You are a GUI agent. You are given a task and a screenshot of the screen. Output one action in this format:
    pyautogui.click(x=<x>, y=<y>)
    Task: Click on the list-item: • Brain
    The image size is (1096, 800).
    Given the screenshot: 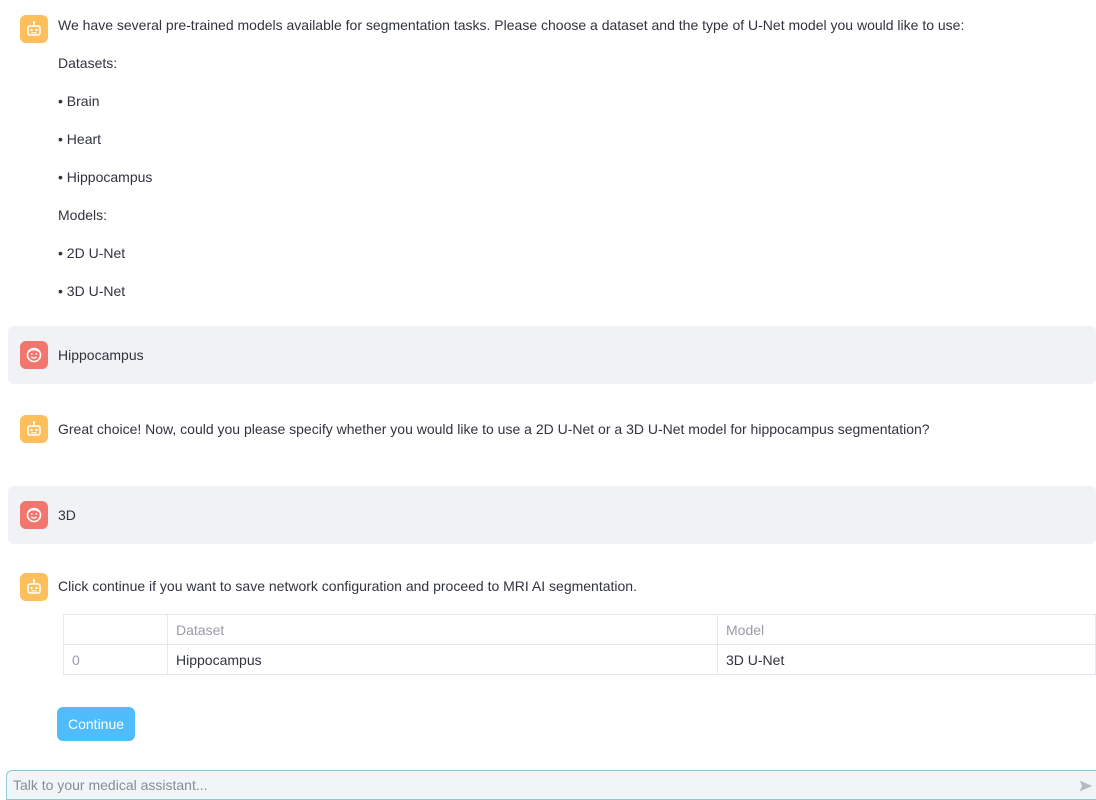 What is the action you would take?
    pyautogui.click(x=79, y=101)
    